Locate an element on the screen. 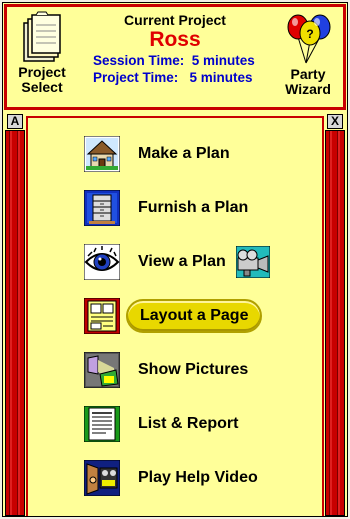 Image resolution: width=350 pixels, height=519 pixels. menu-item-label: Show Pictures is located at coordinates (193, 369).